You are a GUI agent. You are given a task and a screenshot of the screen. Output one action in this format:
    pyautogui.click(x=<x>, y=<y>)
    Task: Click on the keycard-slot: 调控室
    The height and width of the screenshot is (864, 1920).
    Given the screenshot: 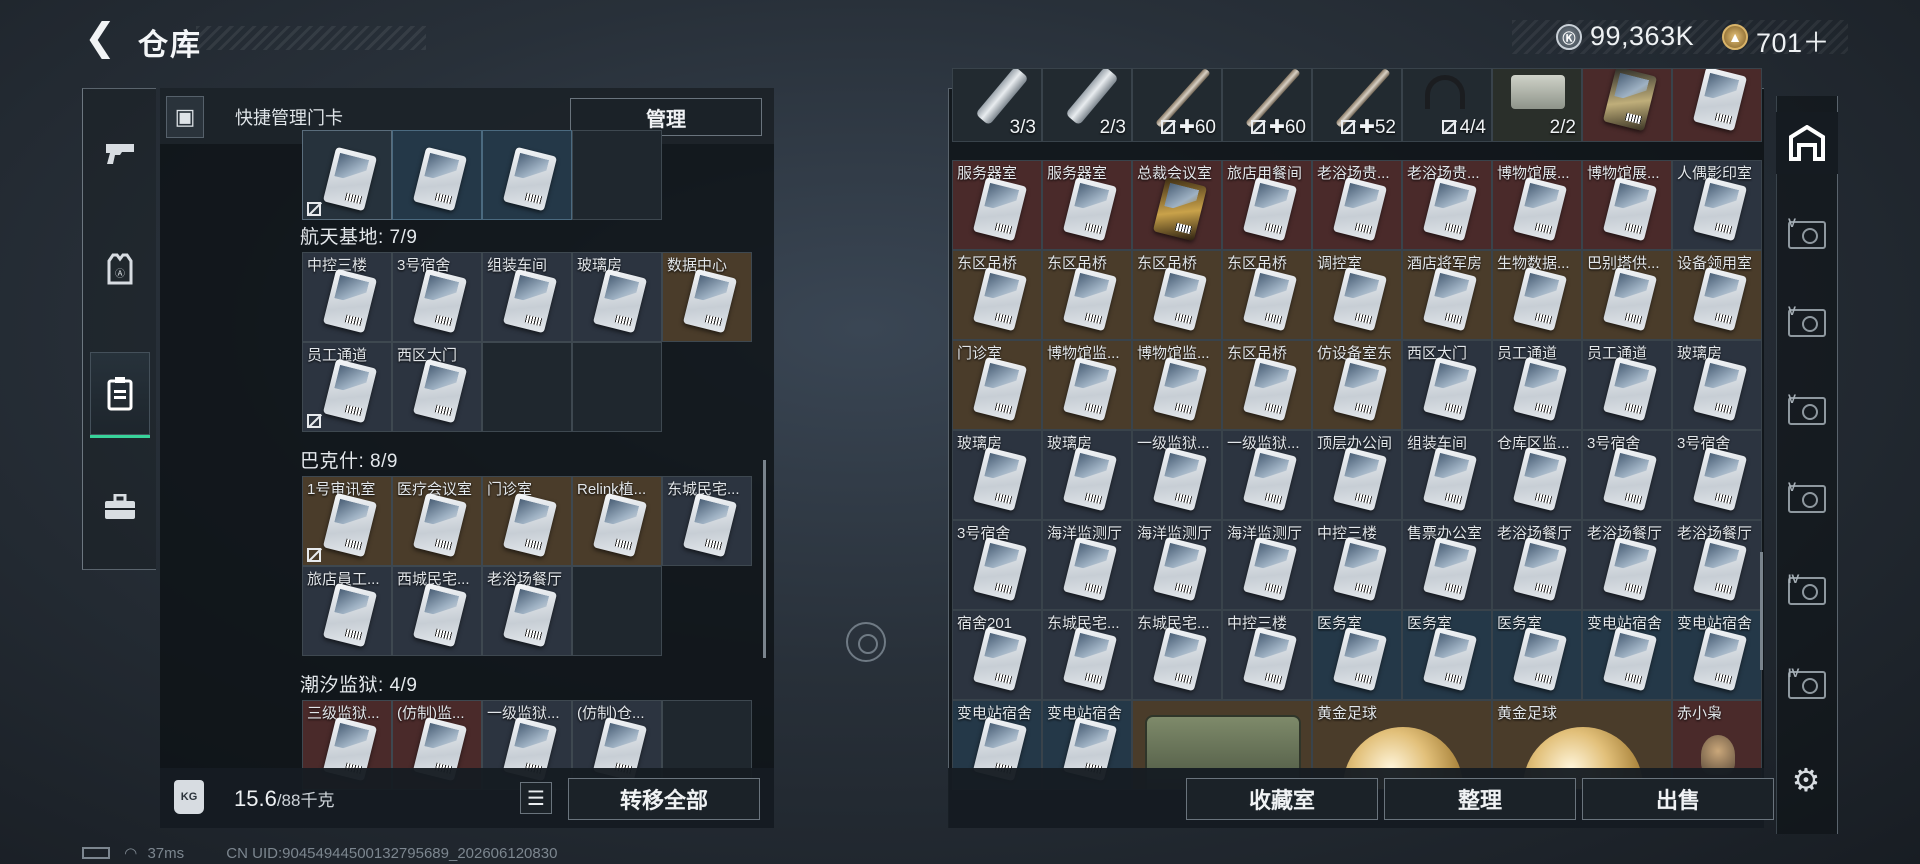 What is the action you would take?
    pyautogui.click(x=1357, y=295)
    